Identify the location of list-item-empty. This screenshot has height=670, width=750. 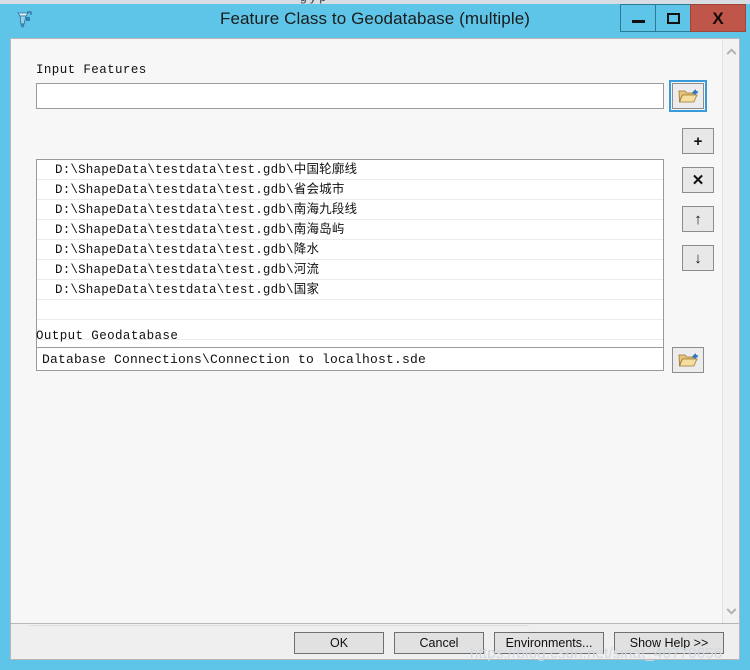
(350, 310).